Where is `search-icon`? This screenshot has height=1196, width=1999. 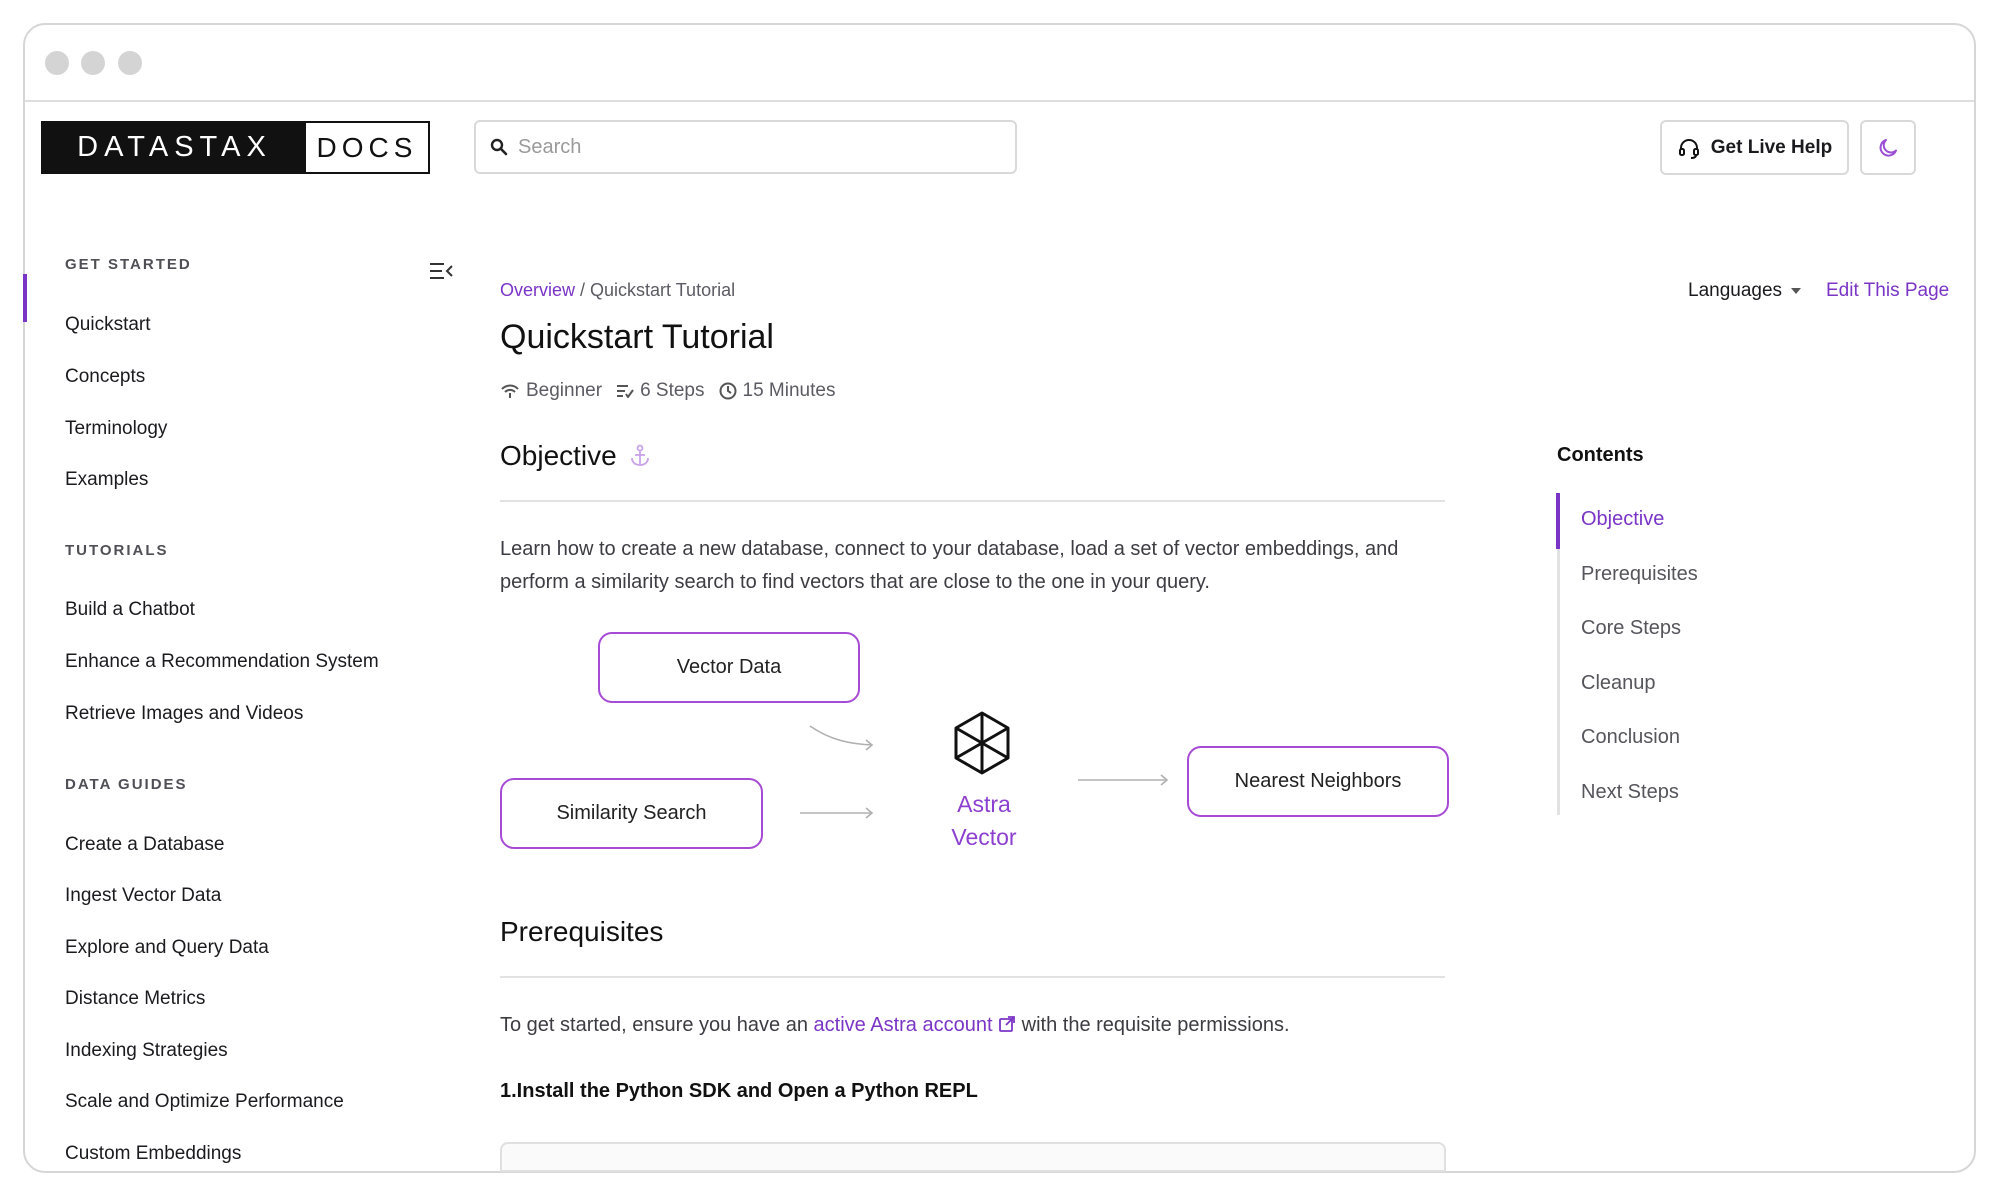
search-icon is located at coordinates (499, 147).